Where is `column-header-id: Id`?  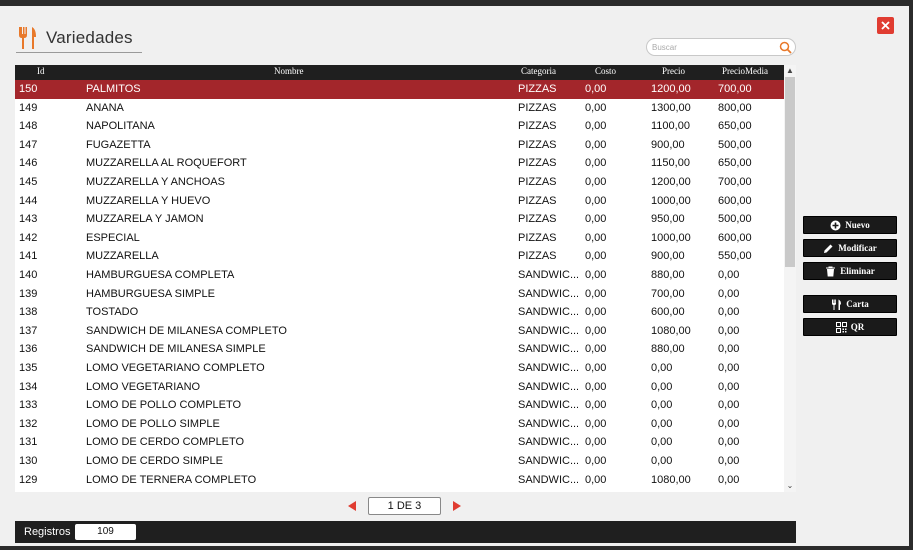
column-header-id: Id is located at coordinates (41, 71).